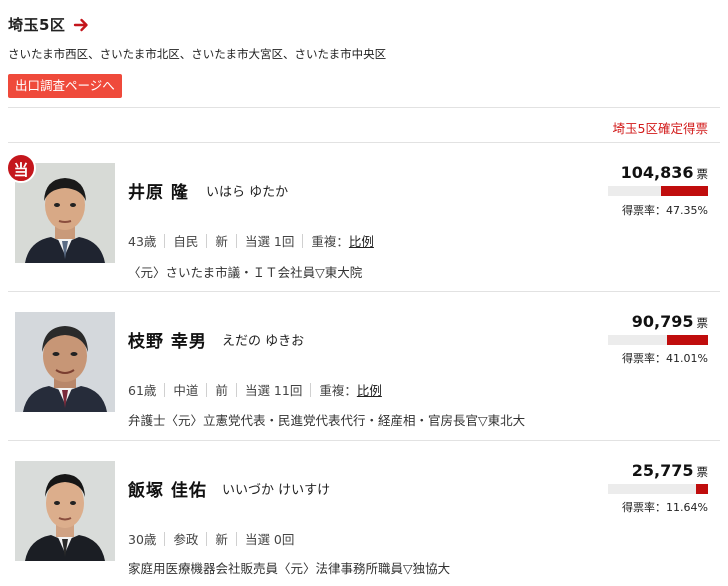 Image resolution: width=728 pixels, height=586 pixels. I want to click on candidate-meta: 30歳 参政 新 当選 0回, so click(211, 538).